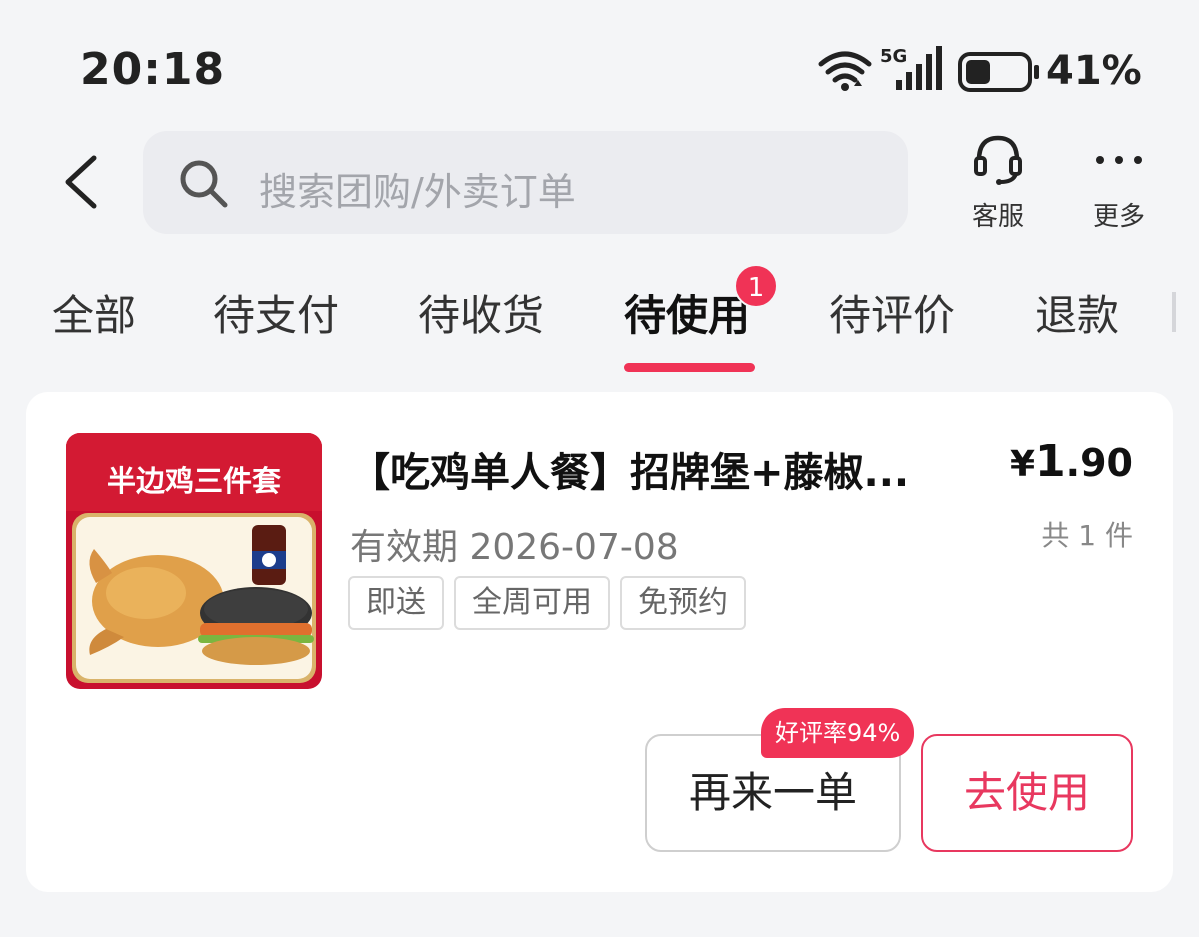  Describe the element at coordinates (194, 481) in the screenshot. I see `thumbnail-caption: 半边鸡三件套` at that location.